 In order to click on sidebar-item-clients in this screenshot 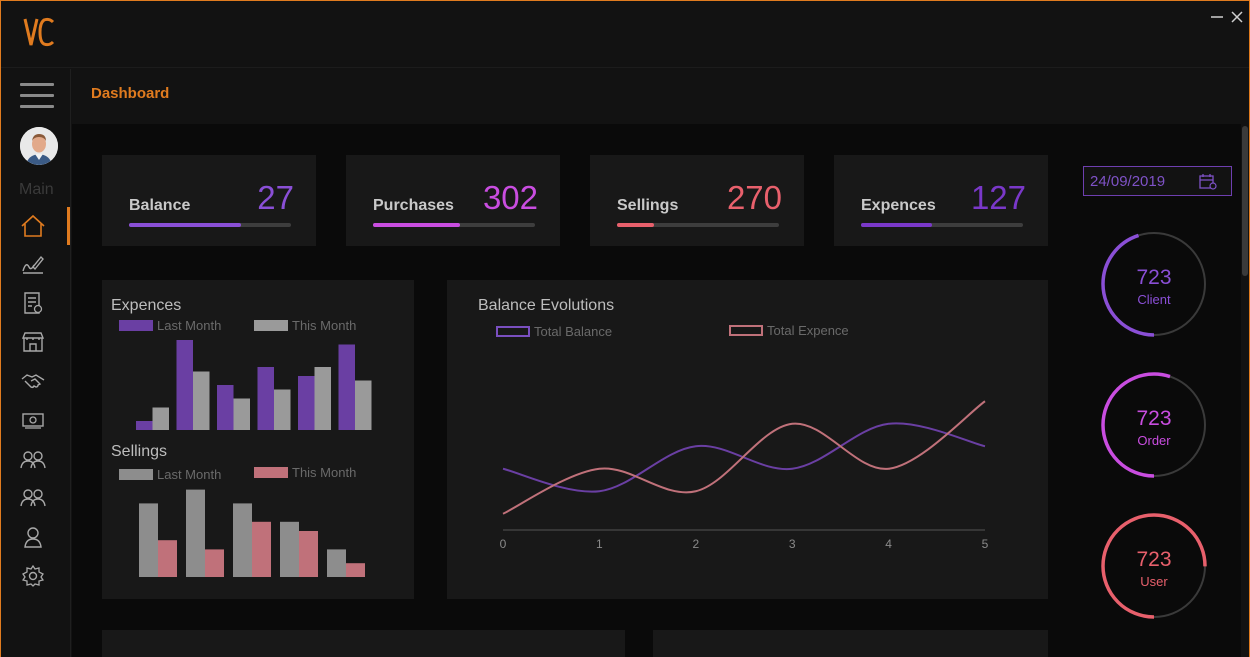, I will do `click(33, 460)`.